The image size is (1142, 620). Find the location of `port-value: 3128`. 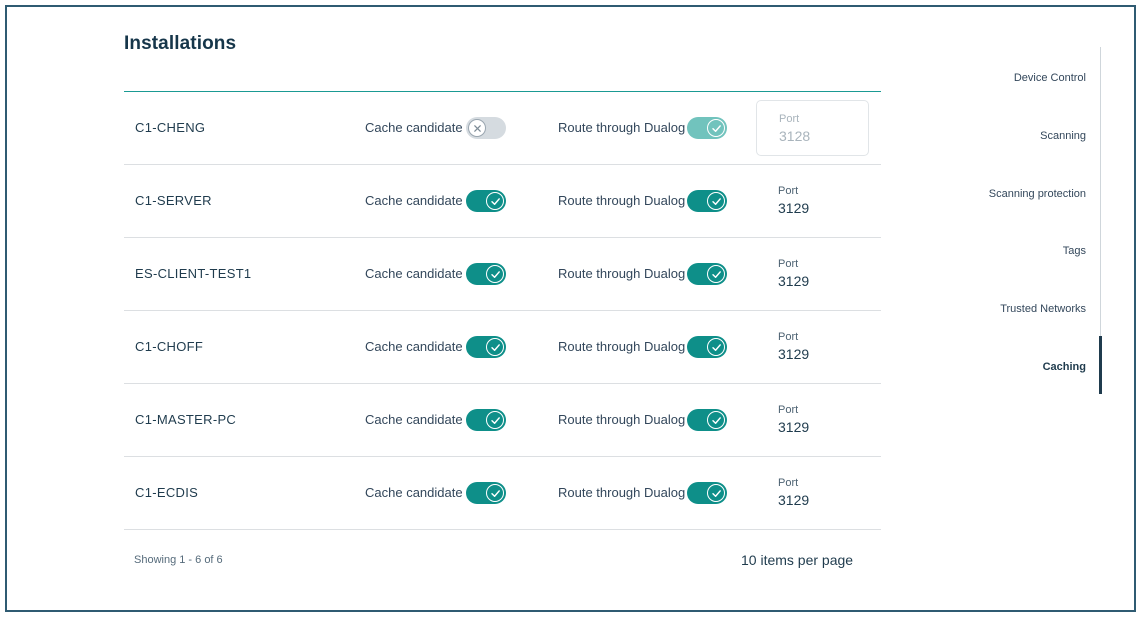

port-value: 3128 is located at coordinates (795, 136).